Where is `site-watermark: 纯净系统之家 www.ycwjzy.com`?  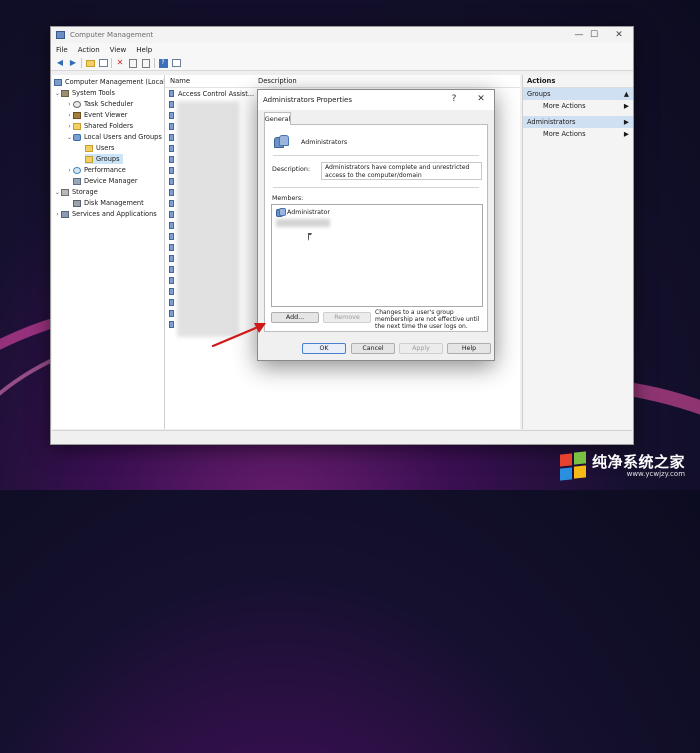
site-watermark: 纯净系统之家 www.ycwjzy.com is located at coordinates (623, 466).